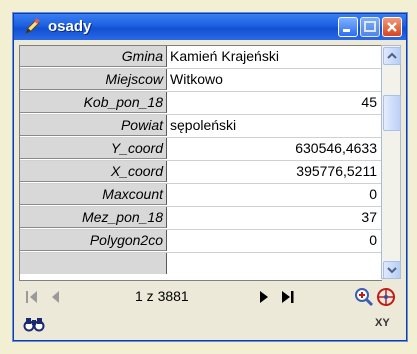 Image resolution: width=417 pixels, height=354 pixels. Describe the element at coordinates (210, 27) in the screenshot. I see `title-bar: osady` at that location.